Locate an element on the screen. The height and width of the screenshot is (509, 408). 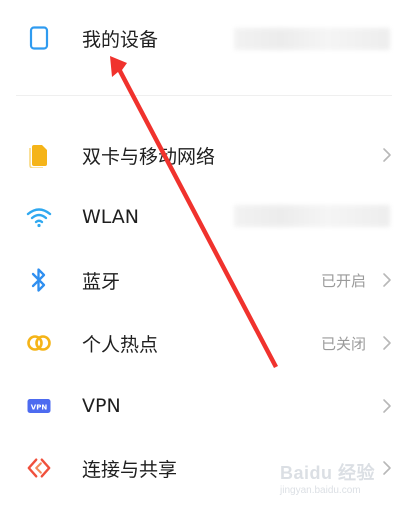
wifi-icon is located at coordinates (39, 217).